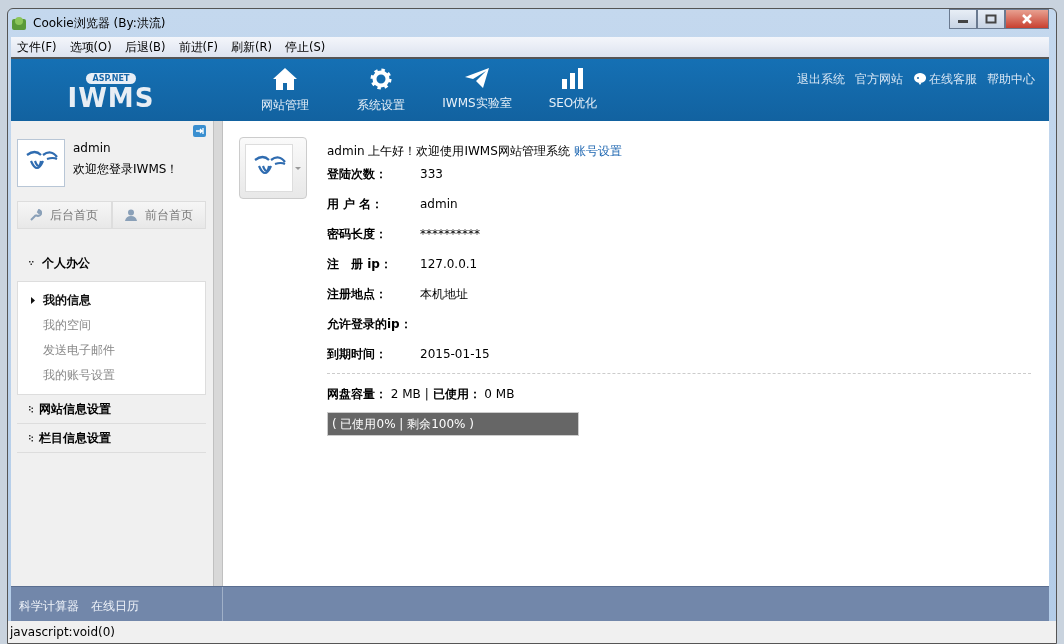 This screenshot has width=1064, height=644. I want to click on menu-item: 我的信息, so click(111, 300).